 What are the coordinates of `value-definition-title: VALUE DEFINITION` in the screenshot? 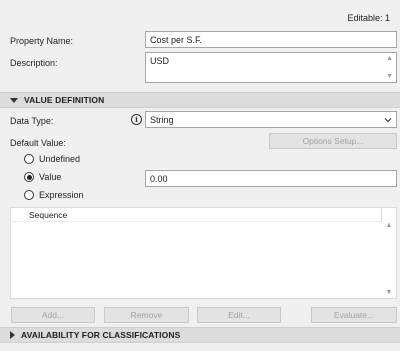 It's located at (64, 100).